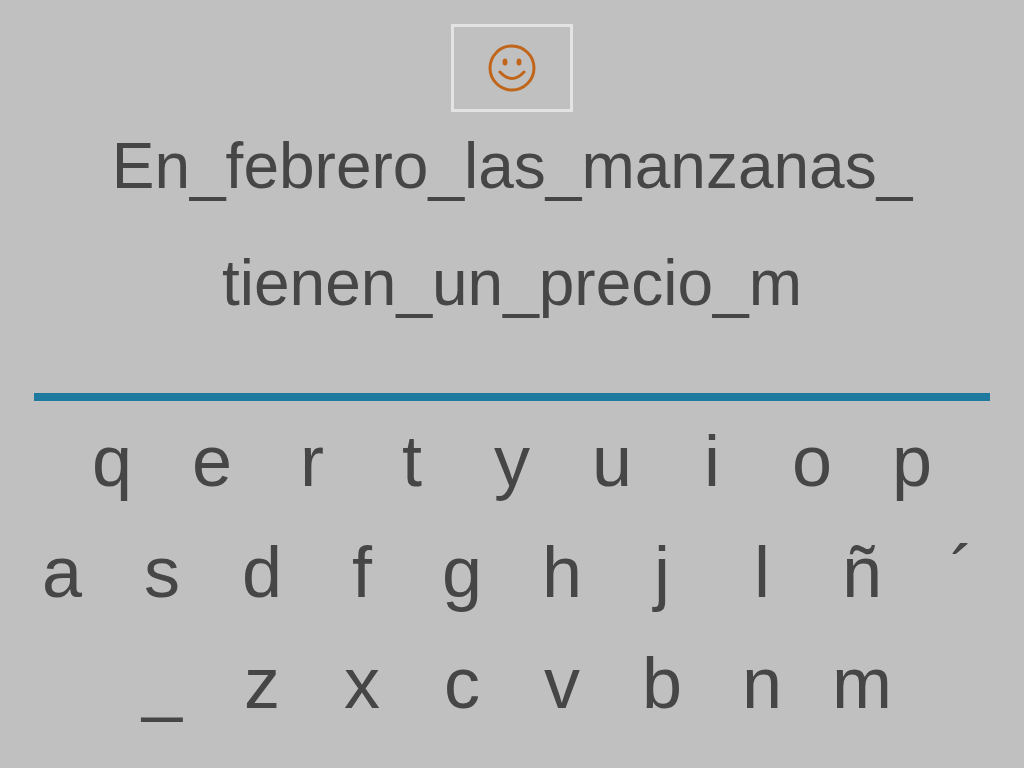 The height and width of the screenshot is (768, 1024). Describe the element at coordinates (962, 572) in the screenshot. I see `letter-key: ´` at that location.